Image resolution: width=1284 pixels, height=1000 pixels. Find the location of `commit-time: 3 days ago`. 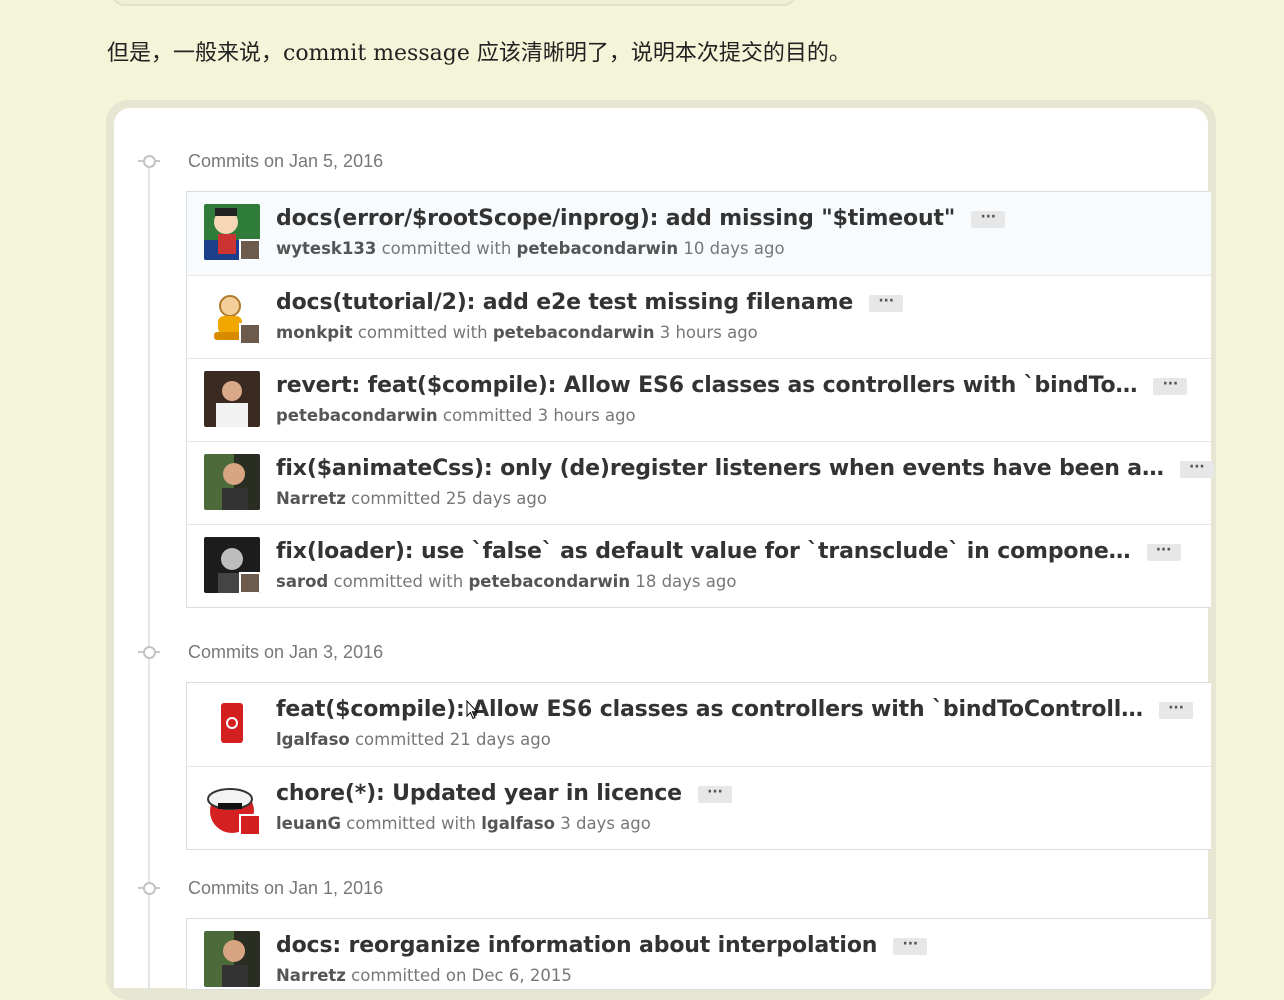

commit-time: 3 days ago is located at coordinates (605, 823).